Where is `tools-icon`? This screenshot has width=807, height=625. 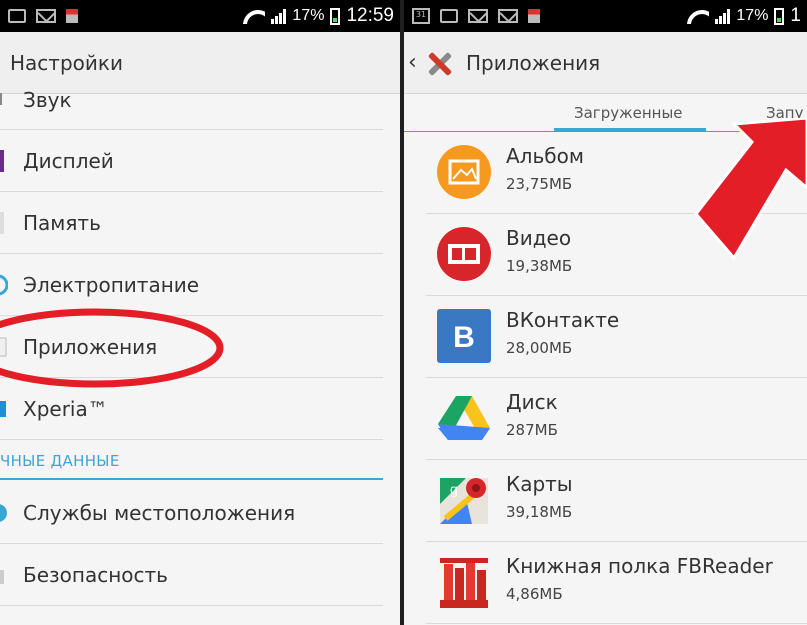
tools-icon is located at coordinates (440, 64).